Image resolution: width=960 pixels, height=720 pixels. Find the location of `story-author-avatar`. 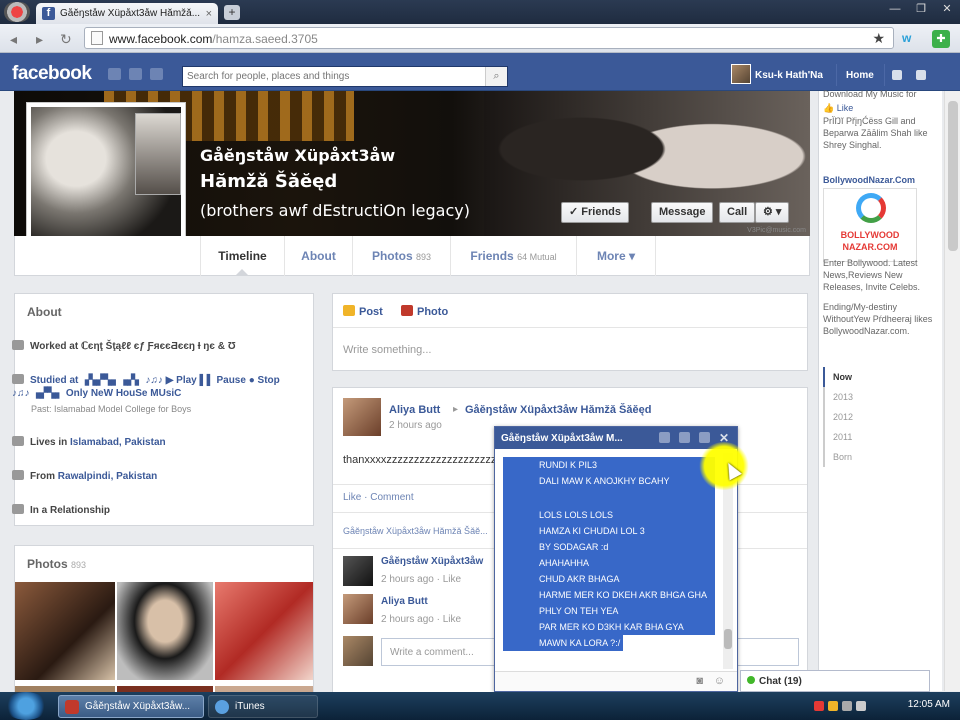

story-author-avatar is located at coordinates (362, 417).